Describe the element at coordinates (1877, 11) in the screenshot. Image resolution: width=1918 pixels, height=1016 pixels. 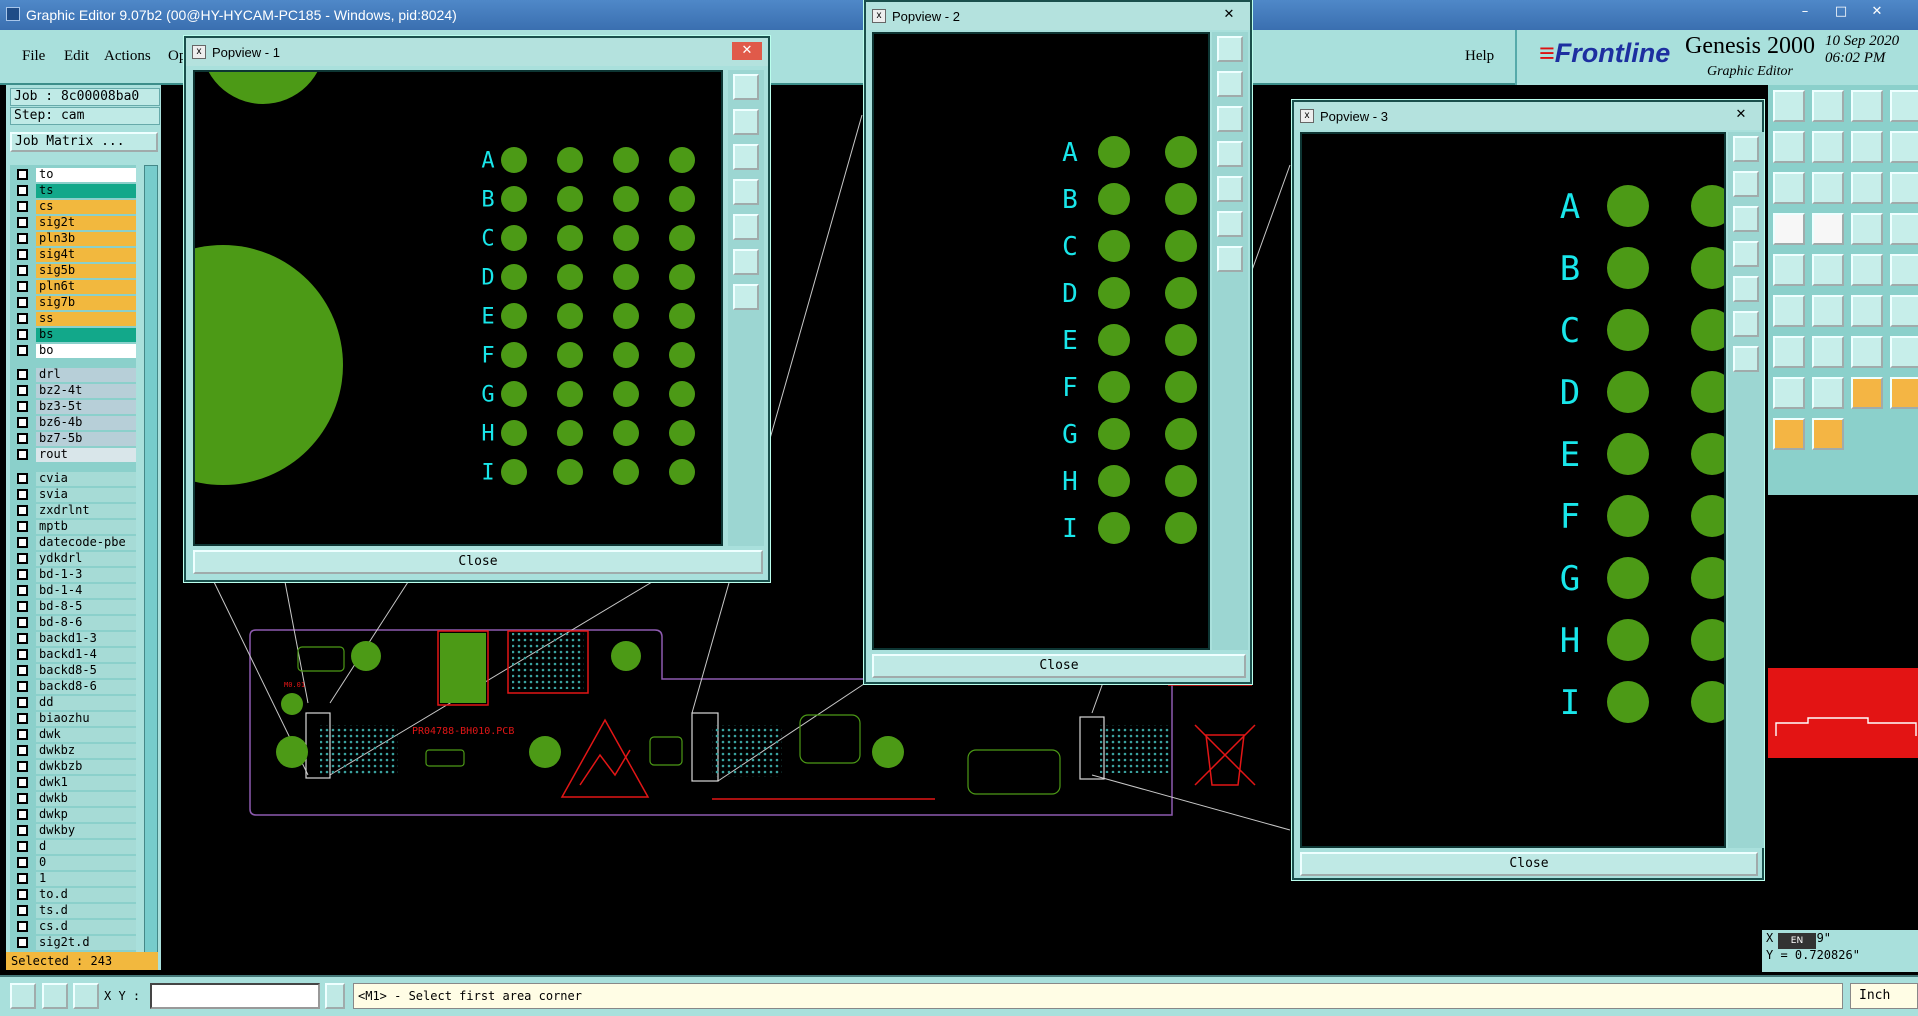
I see `close-window-button: ✕` at that location.